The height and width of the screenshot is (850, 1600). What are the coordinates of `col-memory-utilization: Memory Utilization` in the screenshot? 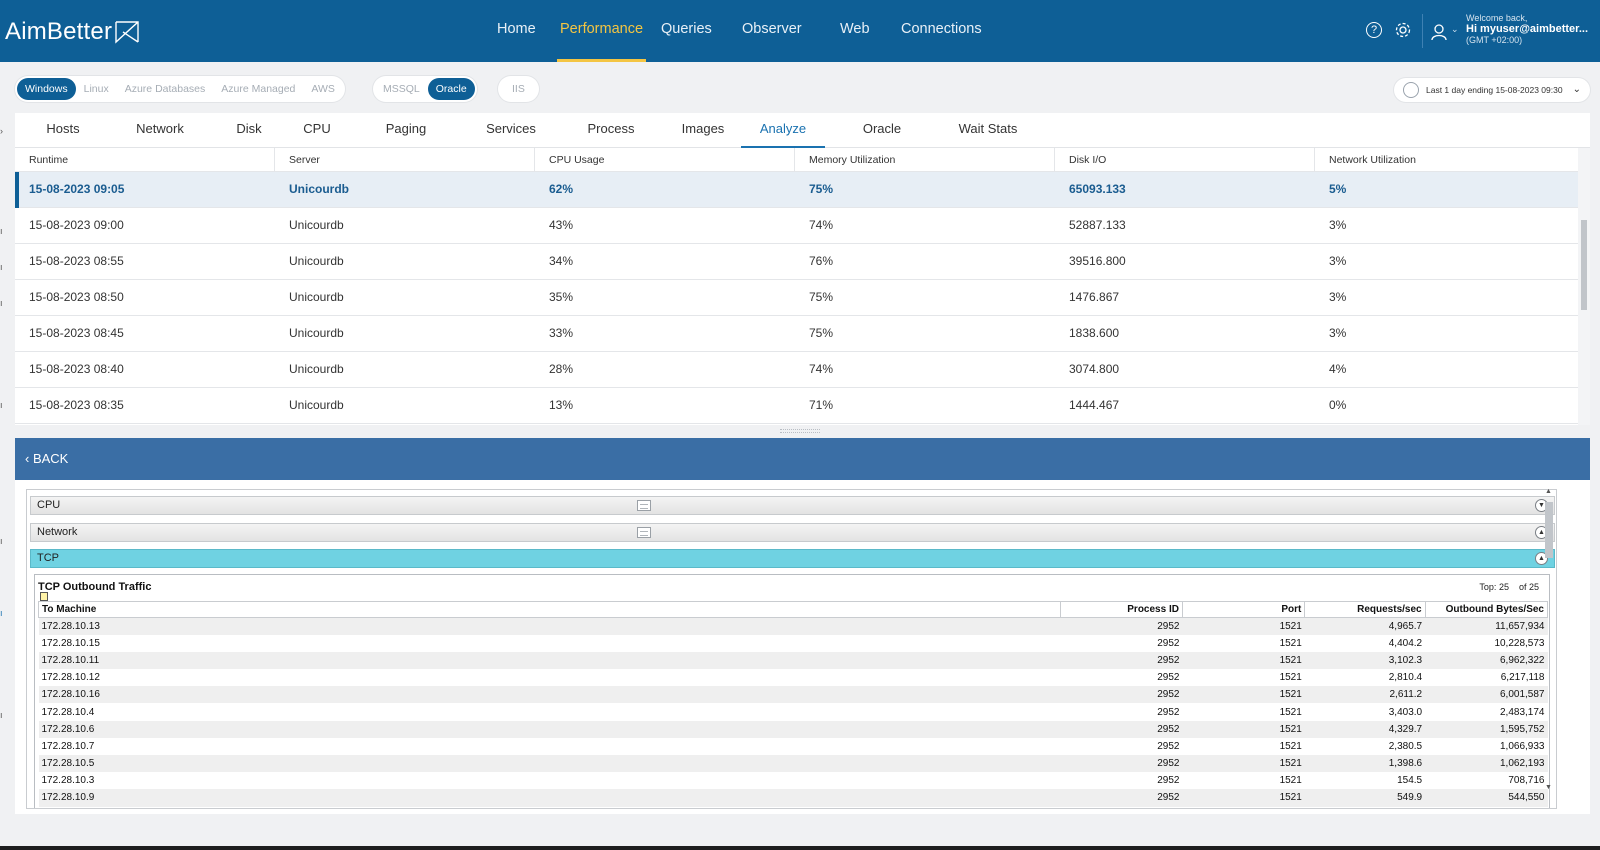 It's located at (925, 160).